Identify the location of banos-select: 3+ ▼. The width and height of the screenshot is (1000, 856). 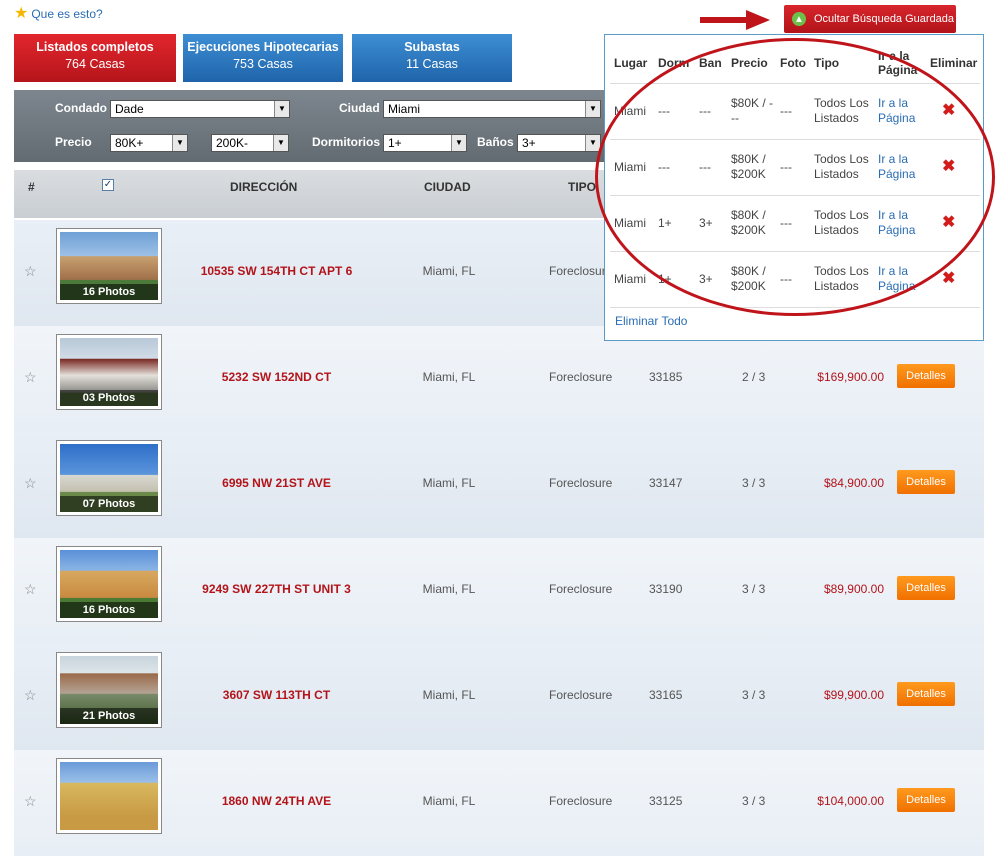
(559, 143).